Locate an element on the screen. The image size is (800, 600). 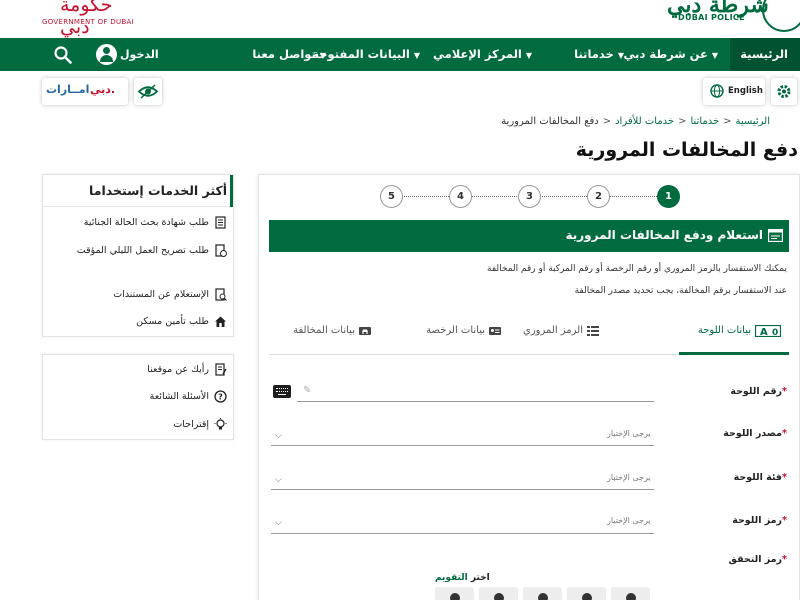
document-list-icon is located at coordinates (220, 222).